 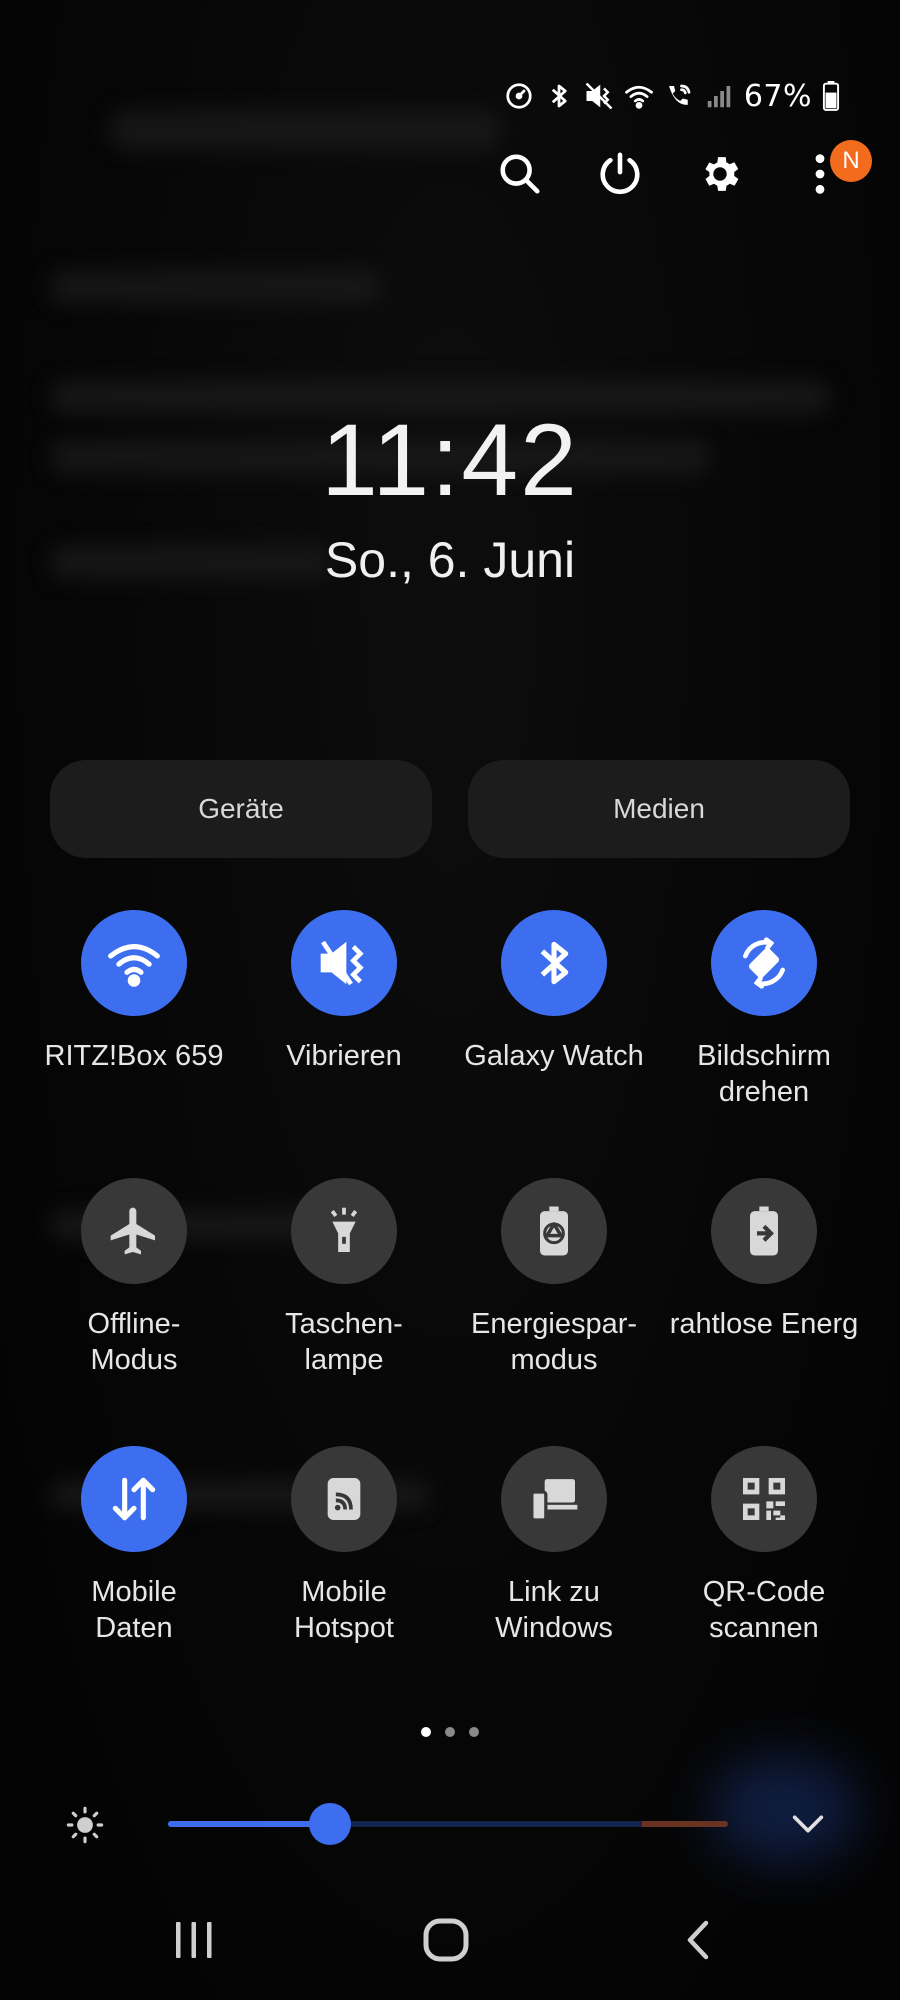 I want to click on tile-wireless-powershare: rahtlose Energ, so click(x=764, y=1260).